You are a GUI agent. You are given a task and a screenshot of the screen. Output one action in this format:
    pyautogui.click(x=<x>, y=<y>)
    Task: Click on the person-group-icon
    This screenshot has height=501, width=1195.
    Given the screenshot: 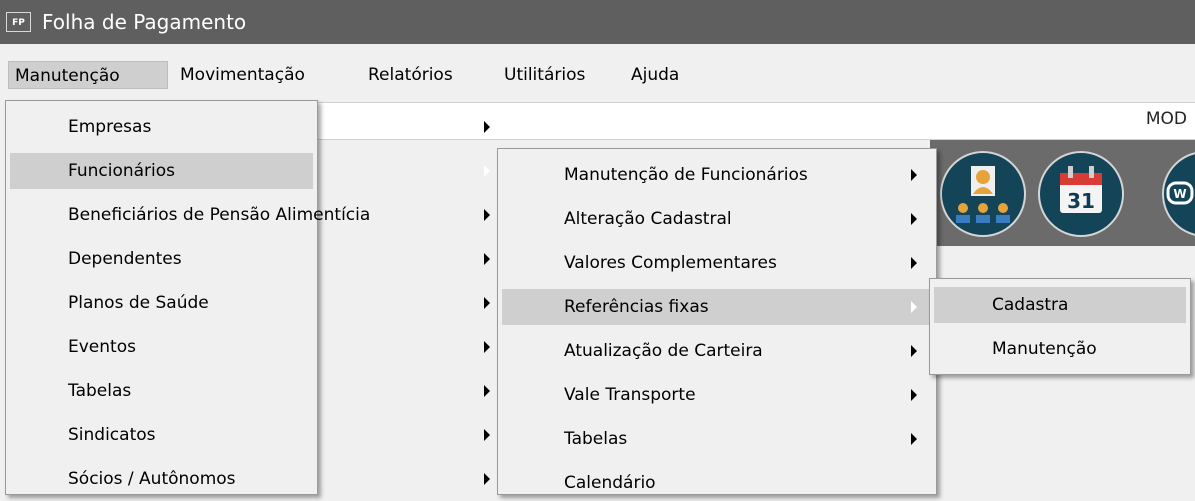 What is the action you would take?
    pyautogui.click(x=983, y=194)
    